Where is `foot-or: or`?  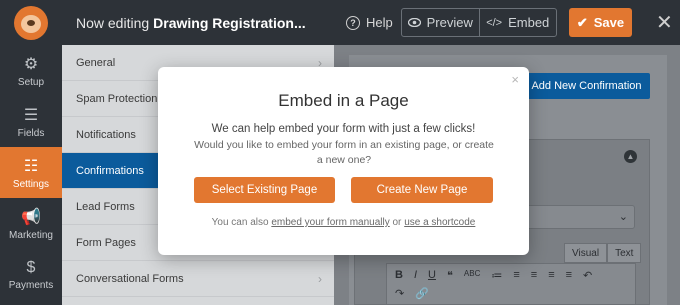 foot-or: or is located at coordinates (397, 222).